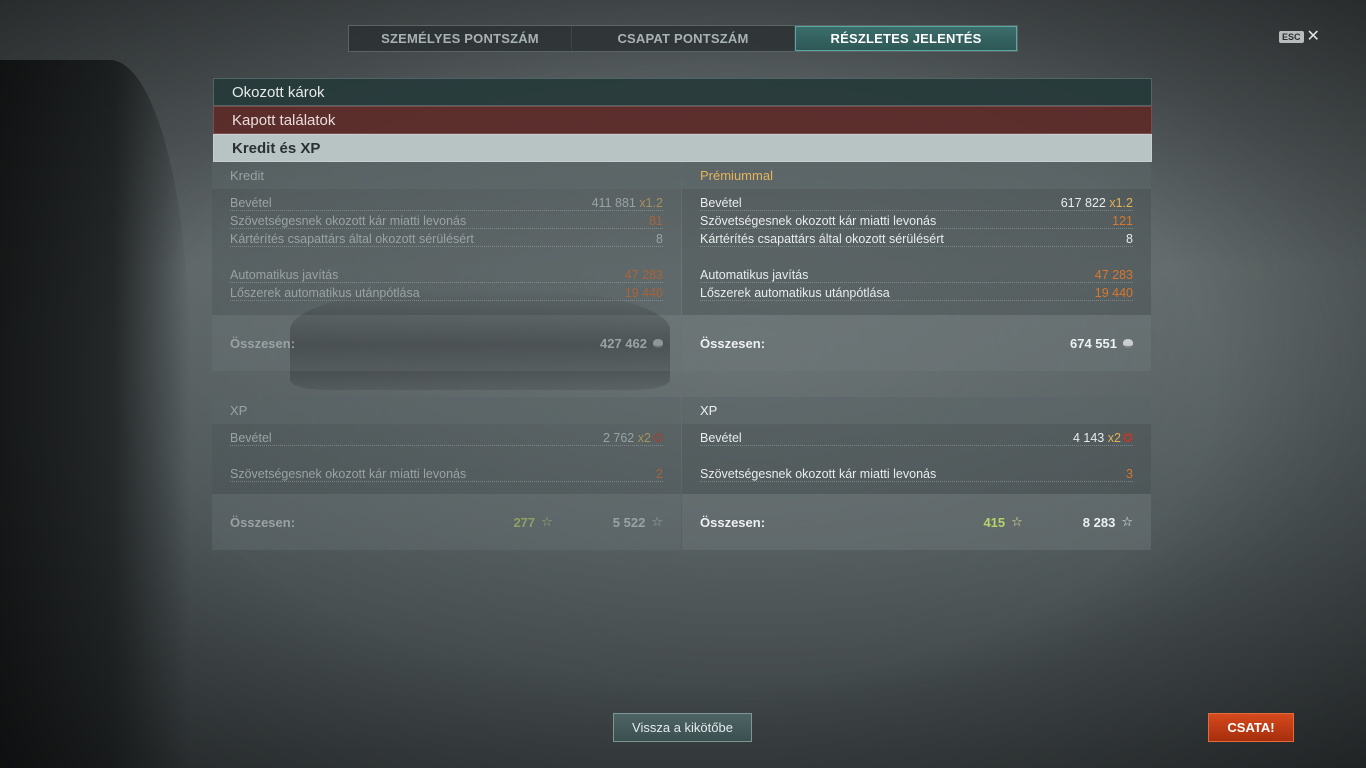 The width and height of the screenshot is (1366, 768). Describe the element at coordinates (682, 92) in the screenshot. I see `section-damage-dealt: Okozott károk` at that location.